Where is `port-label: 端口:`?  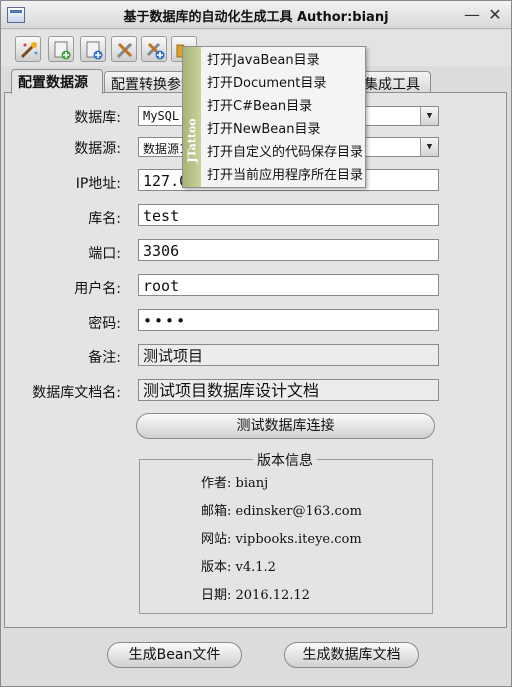
port-label: 端口: is located at coordinates (104, 254).